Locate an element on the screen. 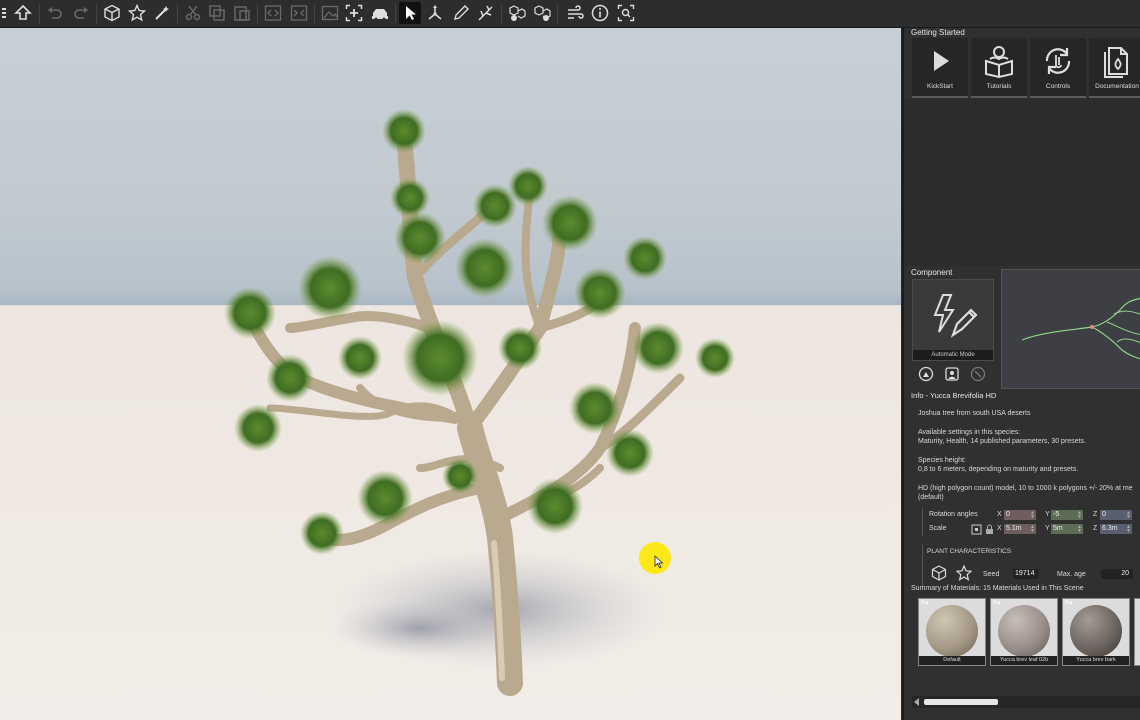 The image size is (1140, 720). material-tile: Par Yucca brev bark is located at coordinates (1096, 632).